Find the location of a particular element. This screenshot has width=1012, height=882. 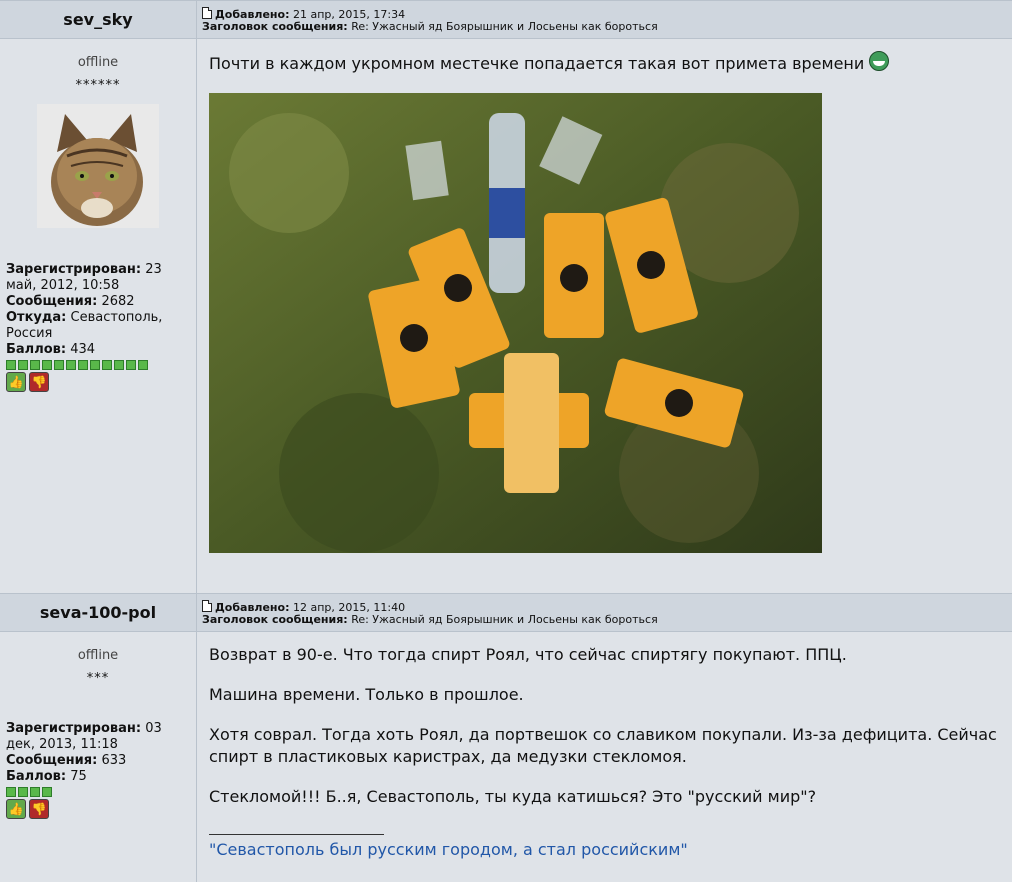

author-name: seva-100-pol is located at coordinates (98, 612).